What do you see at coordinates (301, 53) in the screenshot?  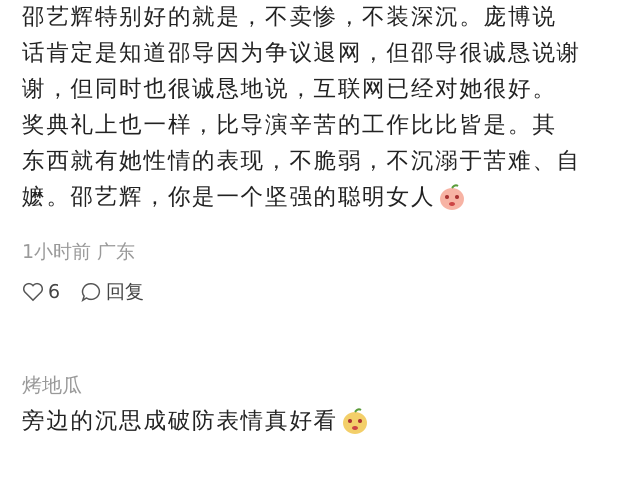 I see `comment-text: 话肯定是知道邵导因为争议退网，但邵导很诚恳说谢` at bounding box center [301, 53].